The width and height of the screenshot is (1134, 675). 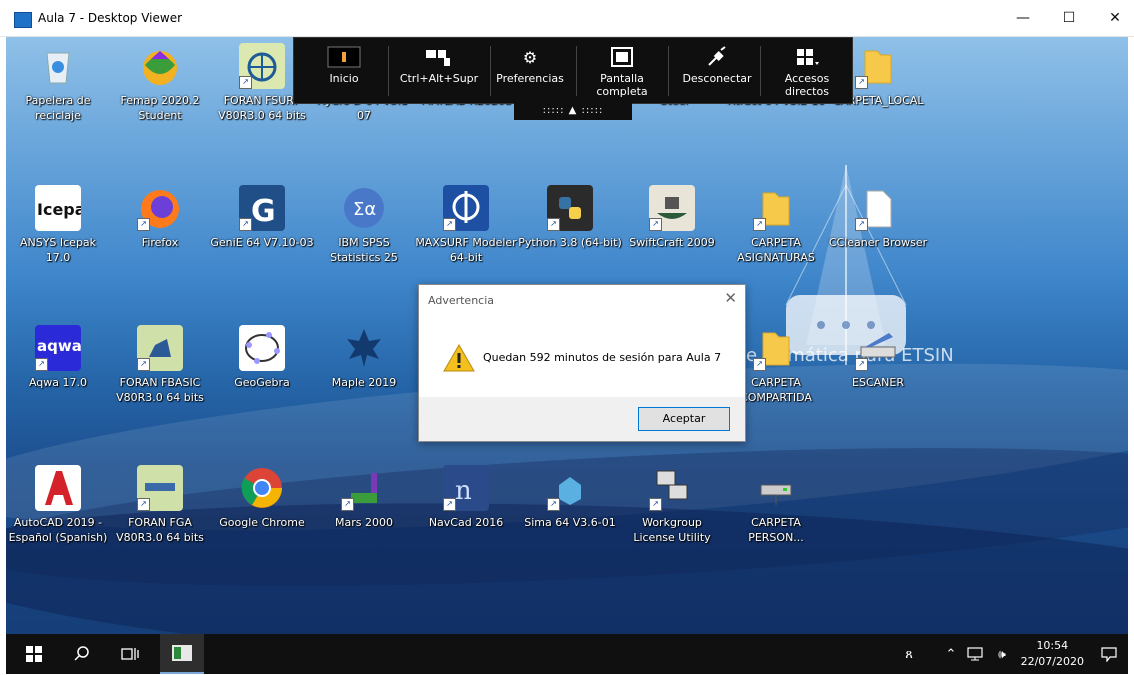 What do you see at coordinates (570, 488) in the screenshot?
I see `sima-icon: ↗` at bounding box center [570, 488].